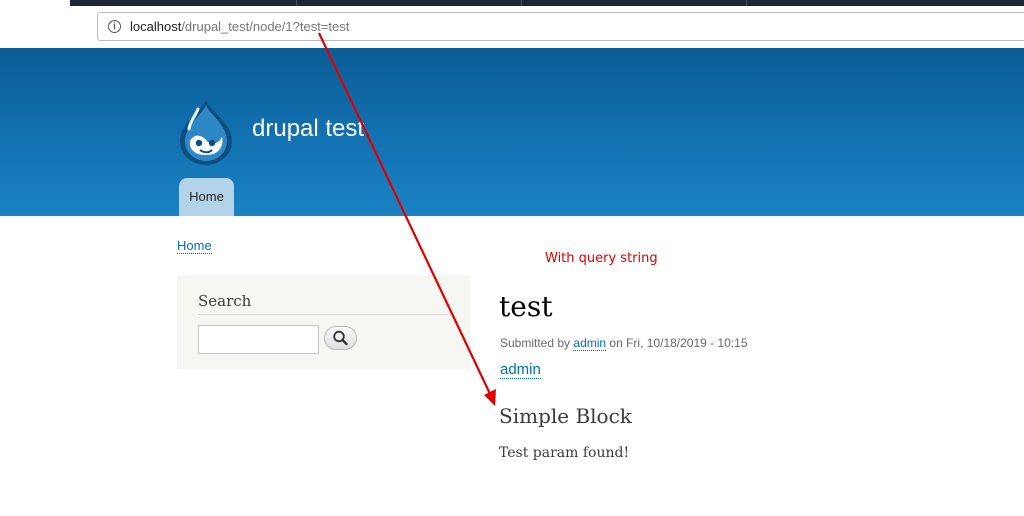 The width and height of the screenshot is (1024, 516). Describe the element at coordinates (225, 301) in the screenshot. I see `search-block-title: Search` at that location.